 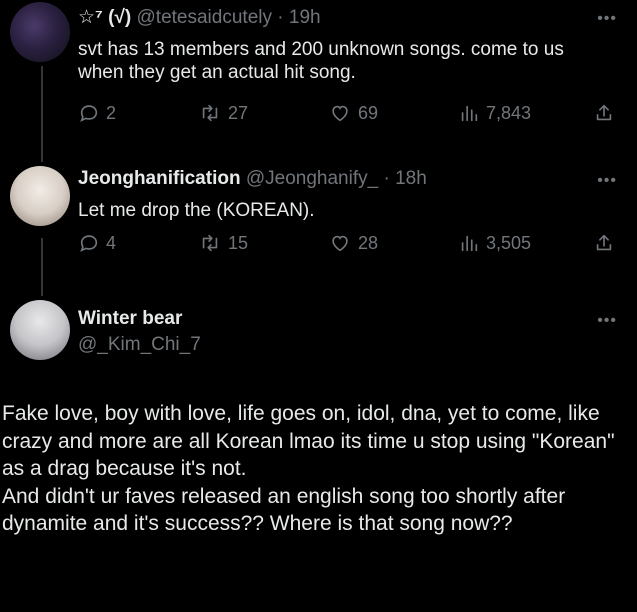 I want to click on tweet-header: Jeonghanification @Jeonghanify_ · 18h, so click(x=252, y=179).